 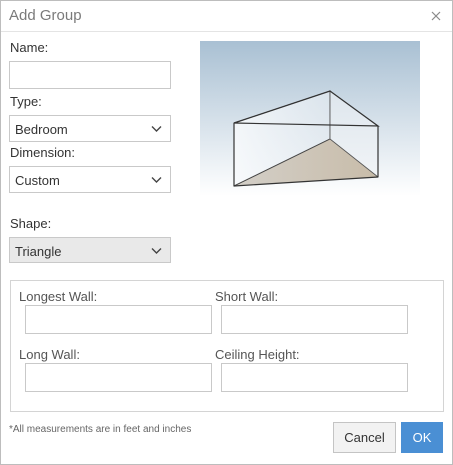 I want to click on dimension-select-value: Custom, so click(x=37, y=180).